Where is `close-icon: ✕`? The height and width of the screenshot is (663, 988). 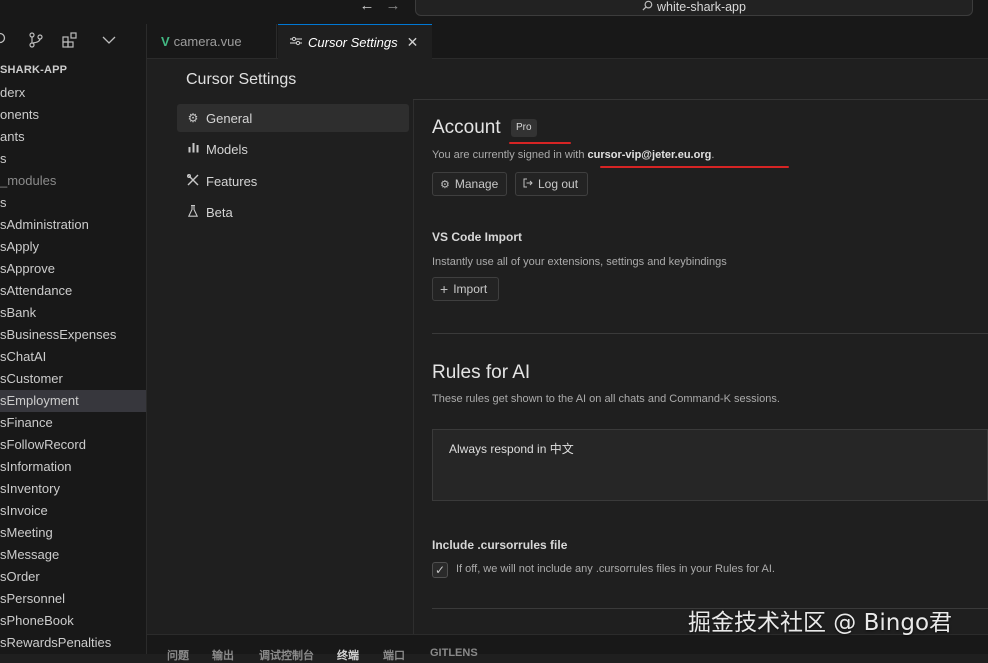
close-icon: ✕ is located at coordinates (413, 42).